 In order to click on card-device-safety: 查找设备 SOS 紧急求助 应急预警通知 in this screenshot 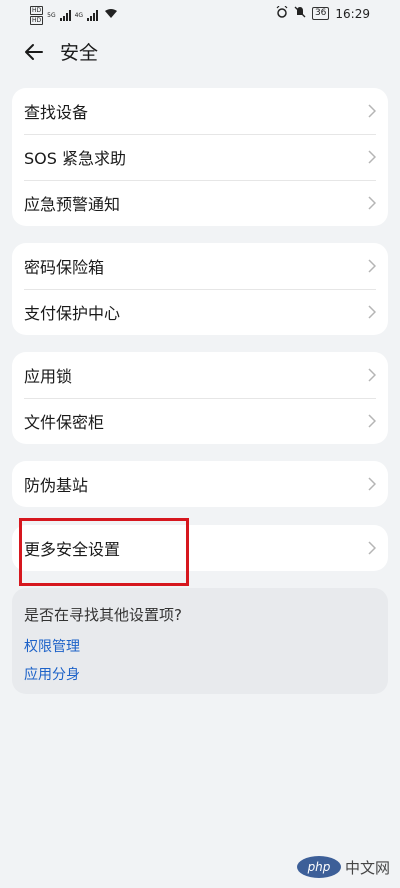, I will do `click(200, 157)`.